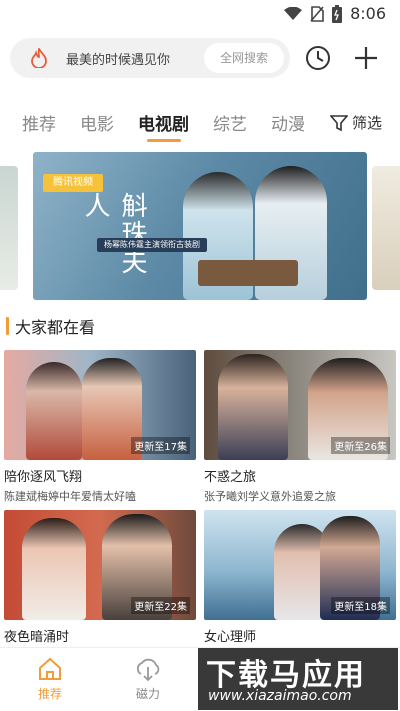  Describe the element at coordinates (70, 496) in the screenshot. I see `video-description: 陈建斌梅婷中年爱情太好嗑` at that location.